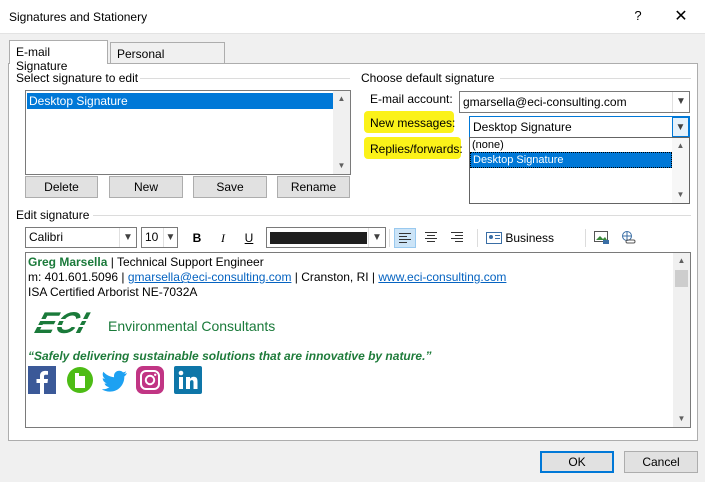 The image size is (705, 482). What do you see at coordinates (116, 380) in the screenshot?
I see `twitter-icon` at bounding box center [116, 380].